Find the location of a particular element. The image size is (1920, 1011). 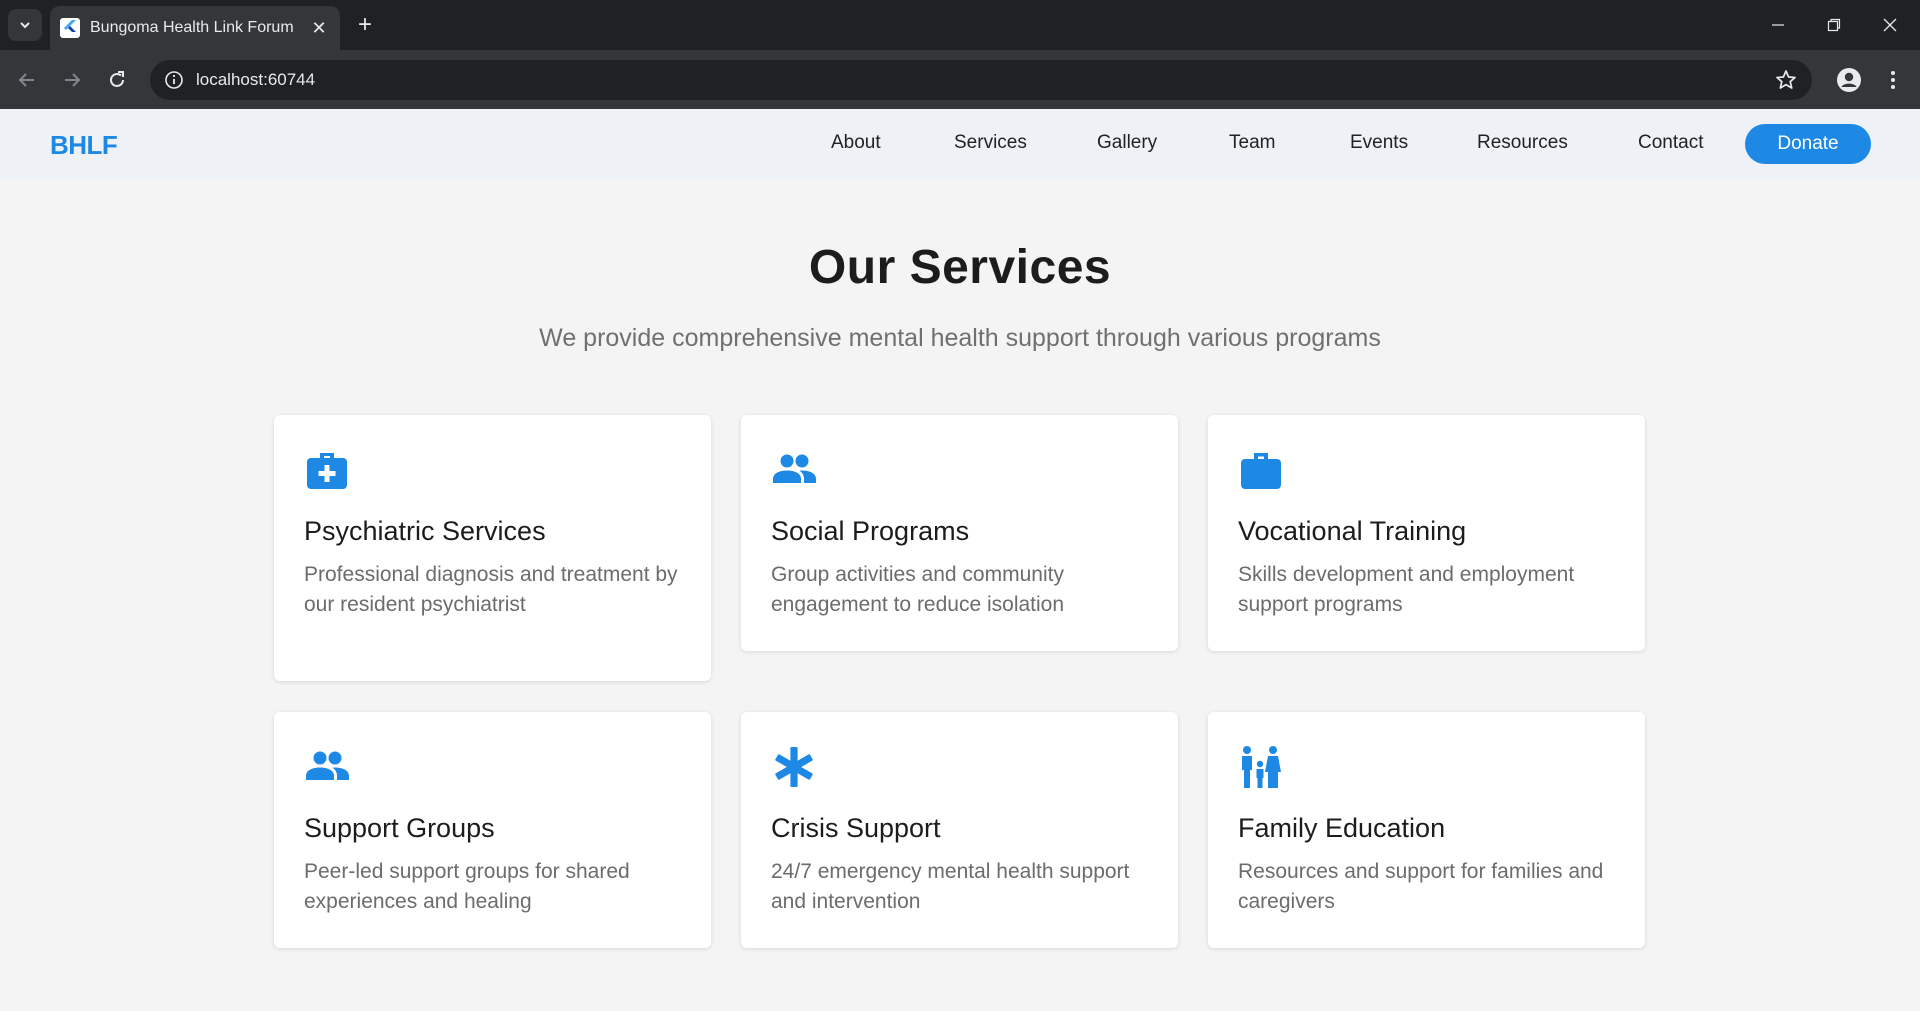

bookmark-star-icon is located at coordinates (1786, 80).